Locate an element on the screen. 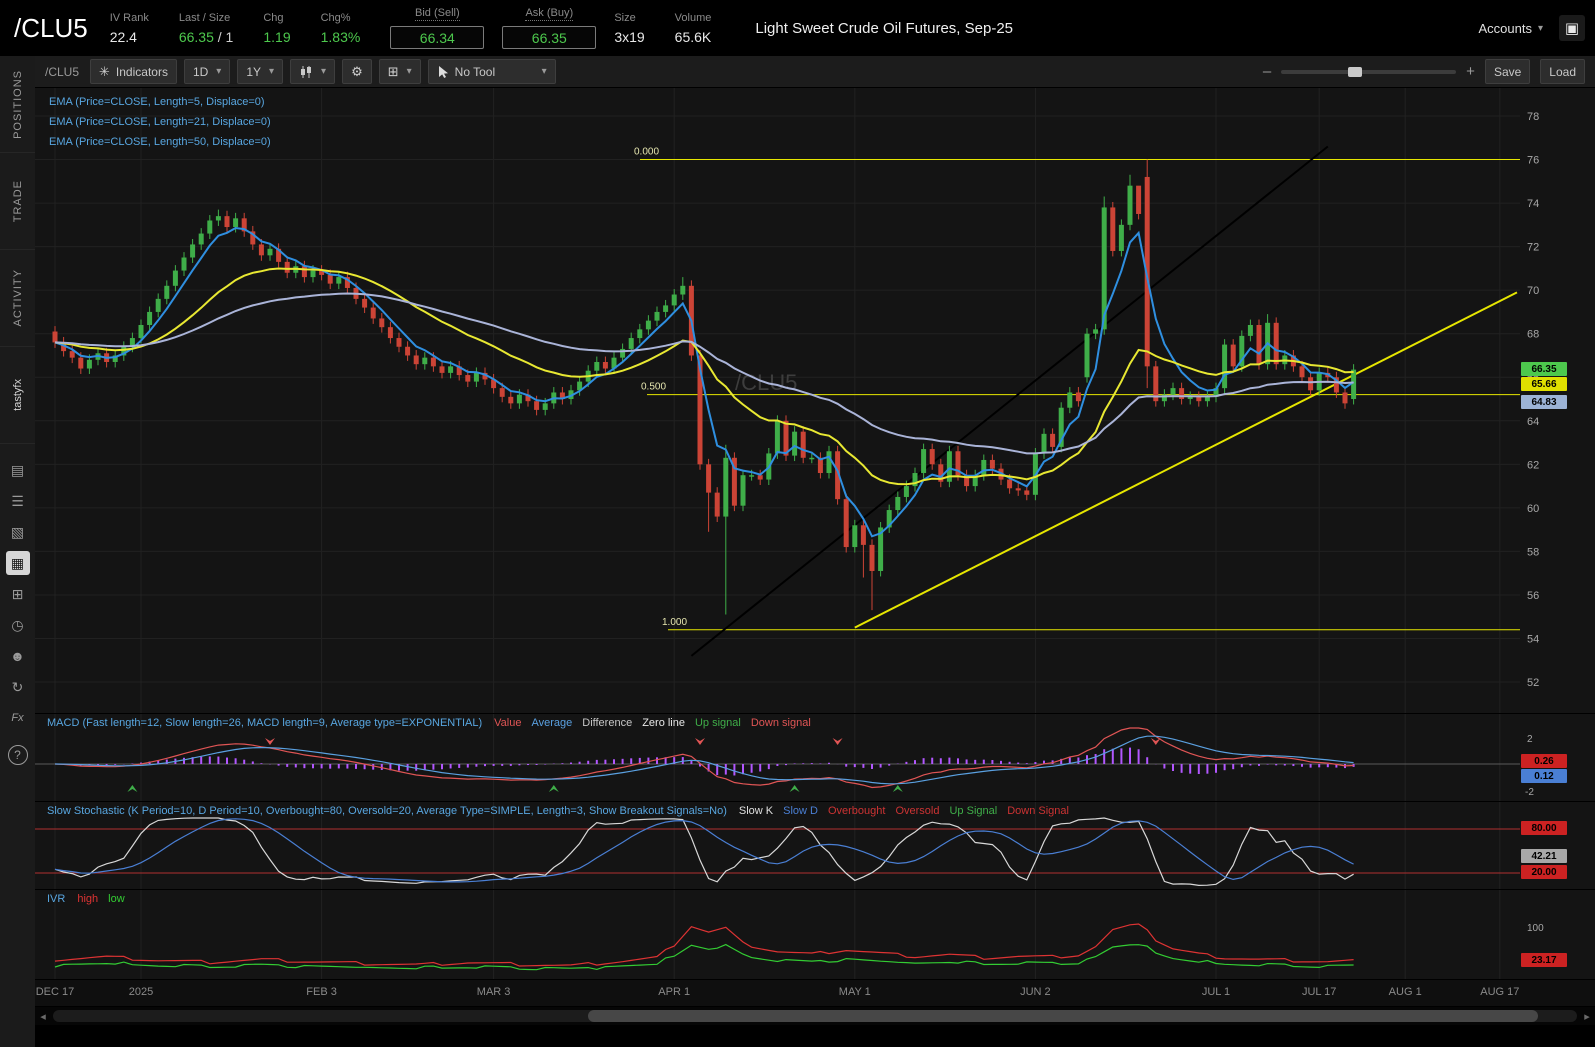 The height and width of the screenshot is (1047, 1595). indicators-label: Indicators is located at coordinates (141, 71).